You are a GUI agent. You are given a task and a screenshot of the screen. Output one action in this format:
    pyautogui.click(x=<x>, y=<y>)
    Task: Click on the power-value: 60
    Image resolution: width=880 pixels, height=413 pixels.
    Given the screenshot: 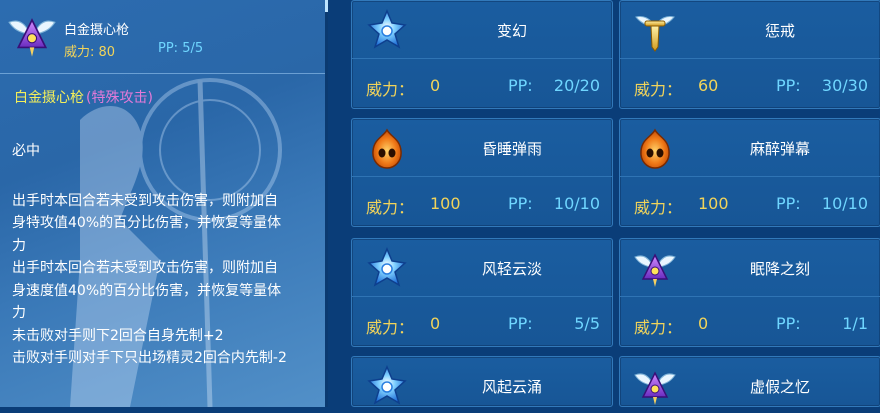 What is the action you would take?
    pyautogui.click(x=708, y=85)
    